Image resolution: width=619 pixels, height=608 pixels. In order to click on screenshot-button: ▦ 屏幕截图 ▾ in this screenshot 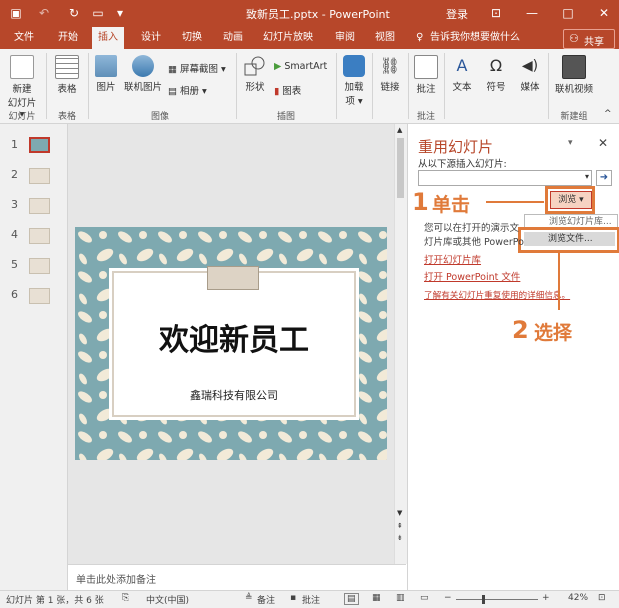, I will do `click(197, 68)`.